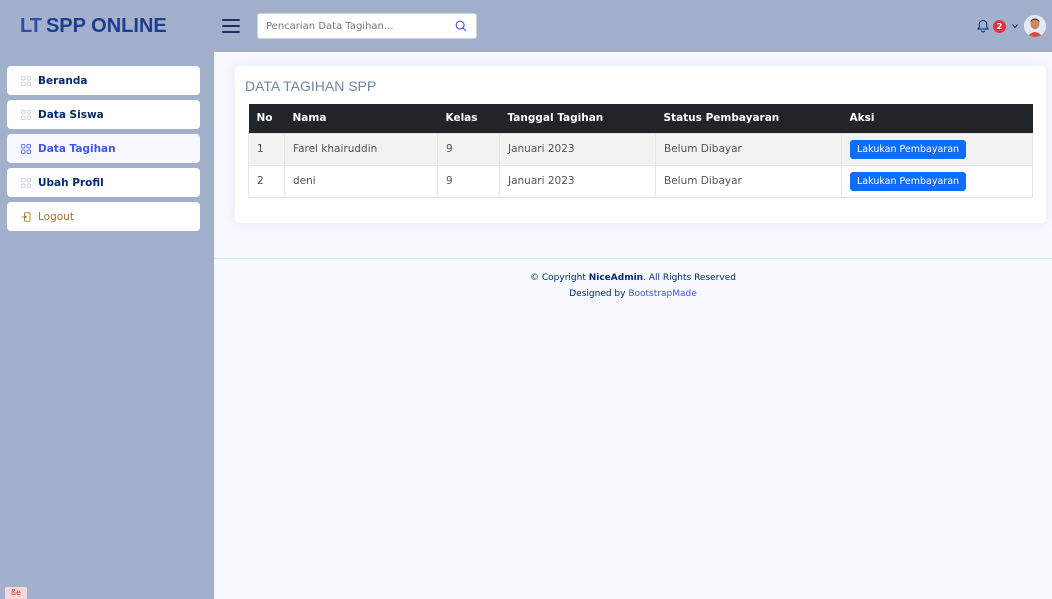  What do you see at coordinates (266, 149) in the screenshot?
I see `cell-no: 1` at bounding box center [266, 149].